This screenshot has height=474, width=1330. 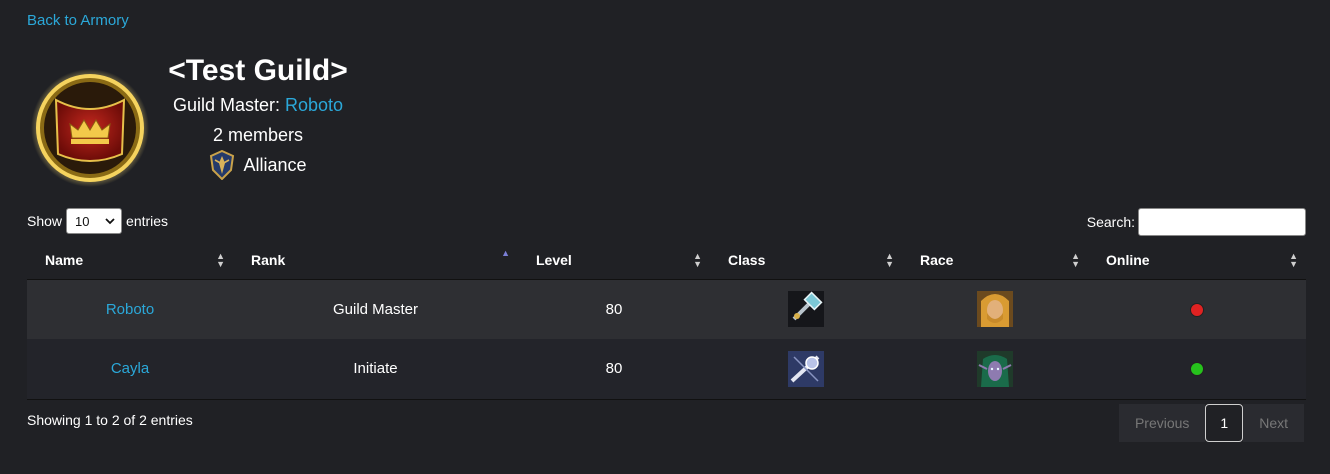 I want to click on guild-master-link: Roboto, so click(x=314, y=105).